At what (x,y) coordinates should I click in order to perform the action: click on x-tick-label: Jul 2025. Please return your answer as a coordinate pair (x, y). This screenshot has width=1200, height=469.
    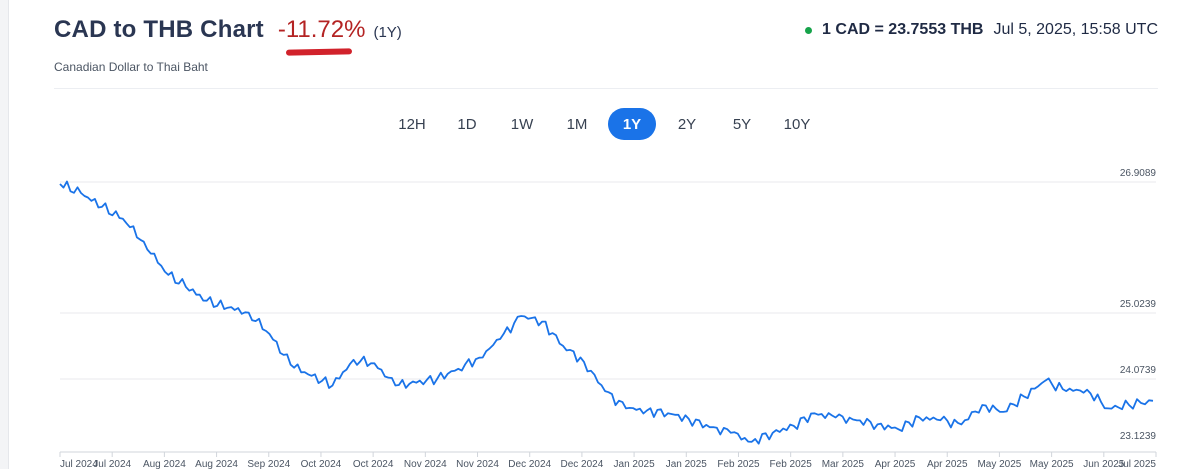
    Looking at the image, I should click on (1137, 464).